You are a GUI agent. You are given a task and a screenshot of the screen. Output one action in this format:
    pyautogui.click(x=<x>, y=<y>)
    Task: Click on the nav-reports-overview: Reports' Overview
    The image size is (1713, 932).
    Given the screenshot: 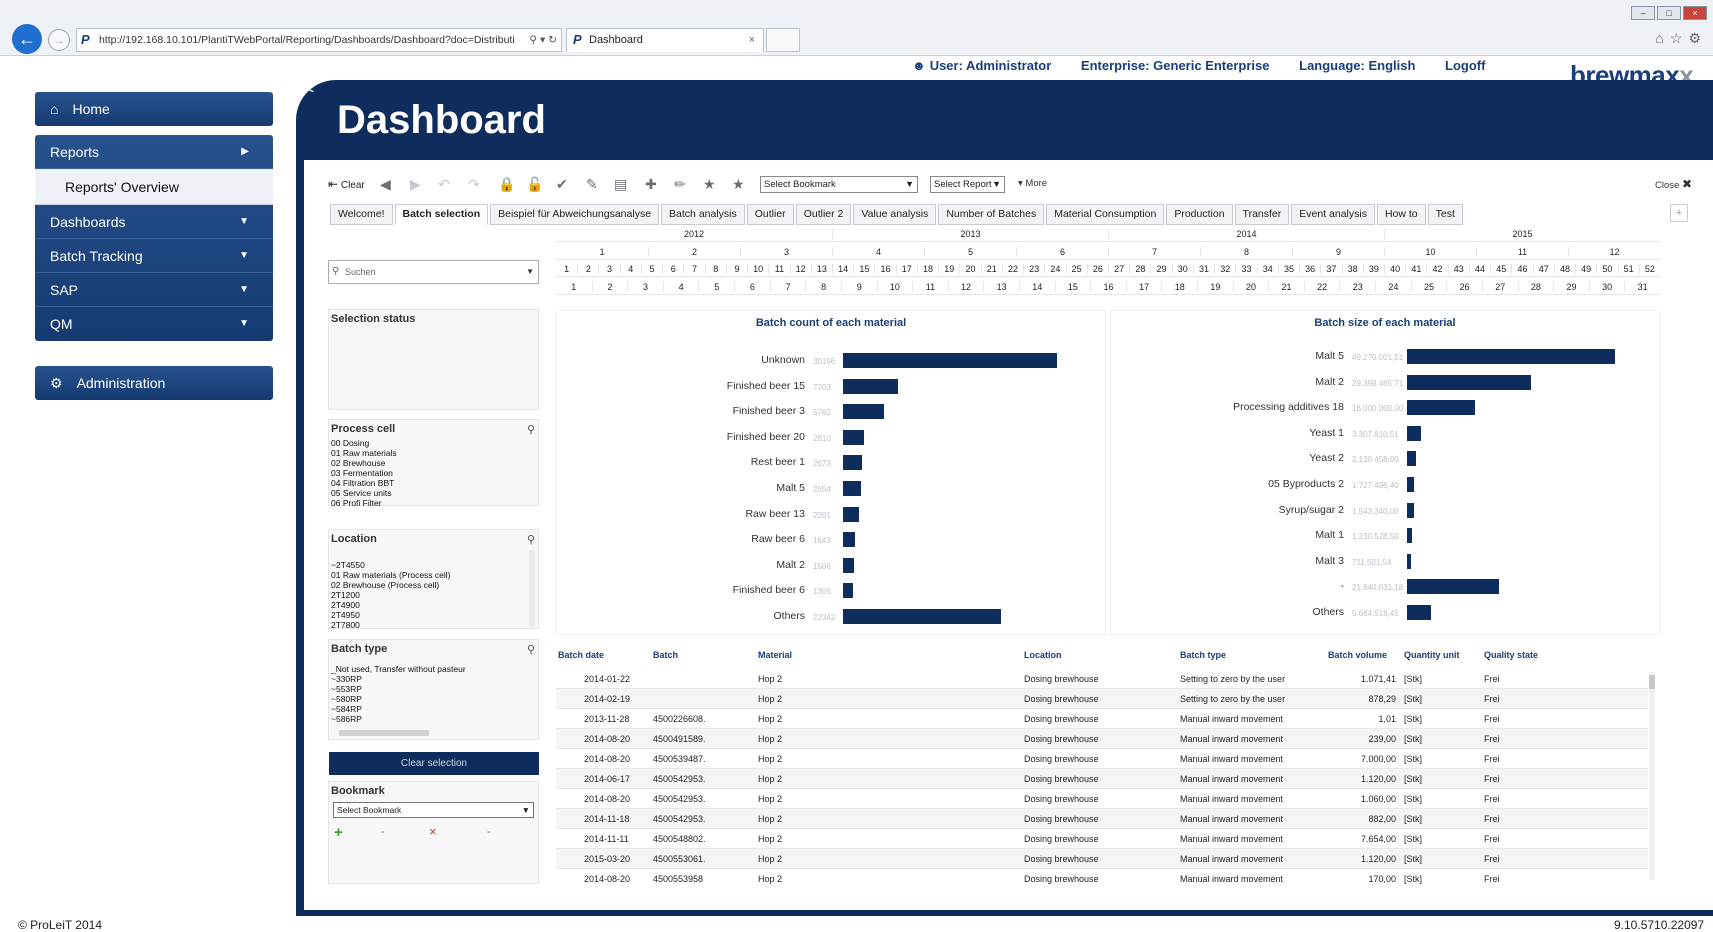 What is the action you would take?
    pyautogui.click(x=154, y=187)
    